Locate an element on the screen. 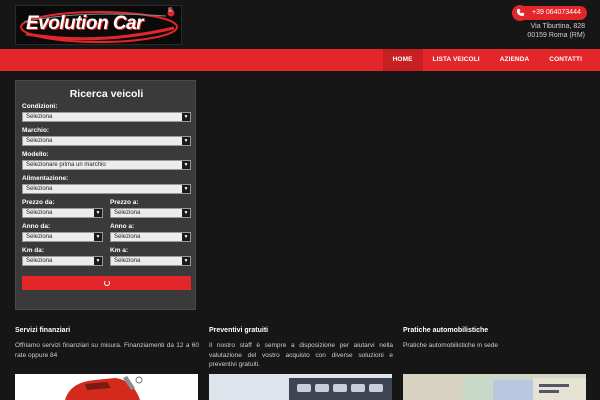 The height and width of the screenshot is (400, 600). search-button is located at coordinates (106, 283).